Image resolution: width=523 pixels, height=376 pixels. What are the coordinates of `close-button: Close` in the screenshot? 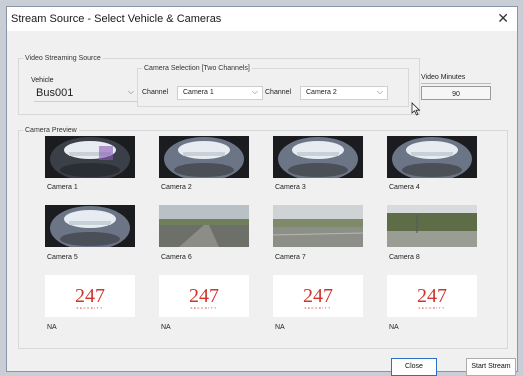 It's located at (414, 367).